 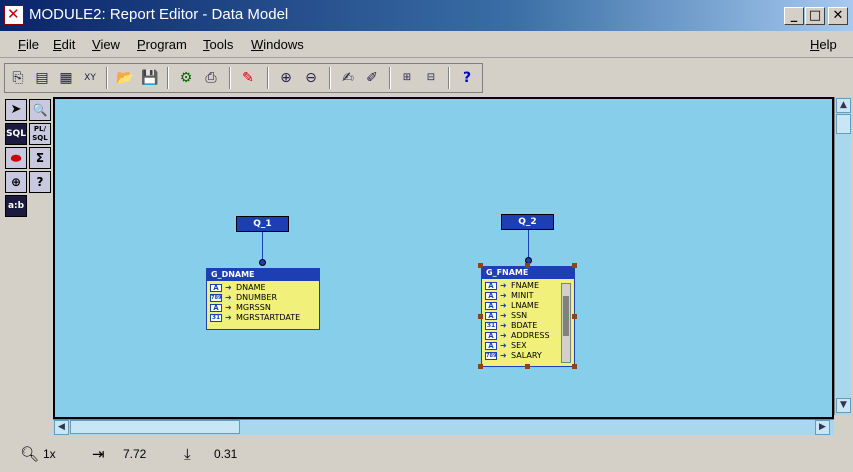 I want to click on menu-program: Program, so click(x=162, y=44).